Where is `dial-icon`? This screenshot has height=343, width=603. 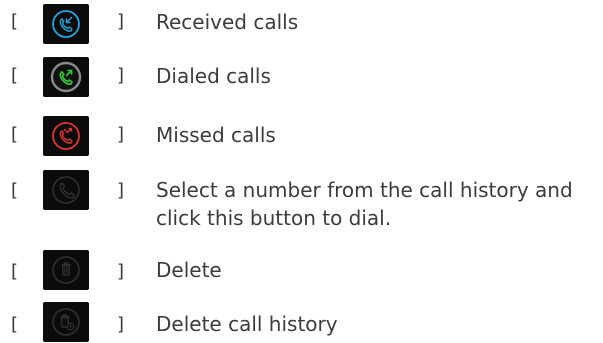 dial-icon is located at coordinates (66, 190).